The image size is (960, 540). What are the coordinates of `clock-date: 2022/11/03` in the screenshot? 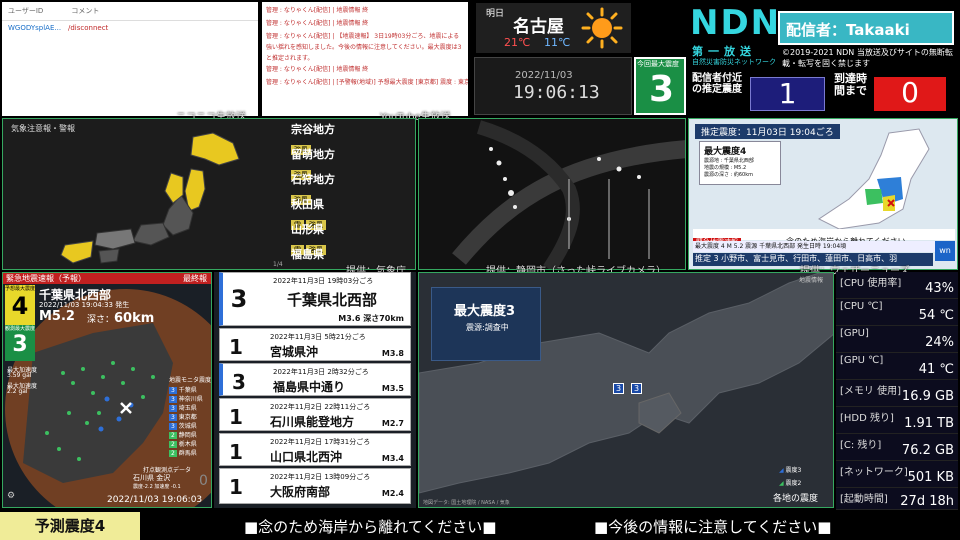 It's located at (544, 75).